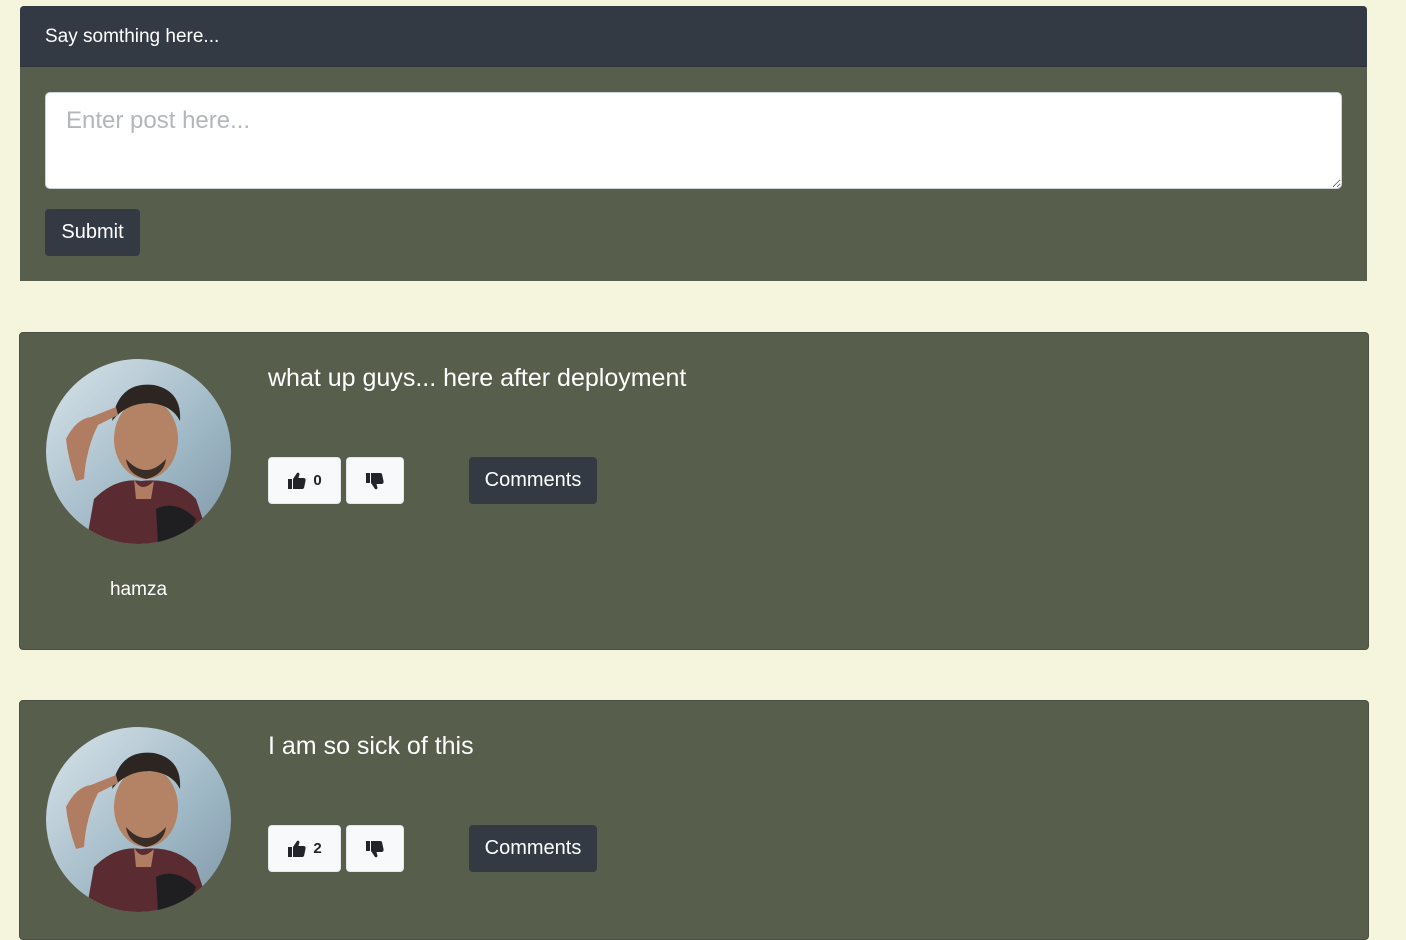 The width and height of the screenshot is (1406, 940). What do you see at coordinates (138, 589) in the screenshot?
I see `author-name: hamza` at bounding box center [138, 589].